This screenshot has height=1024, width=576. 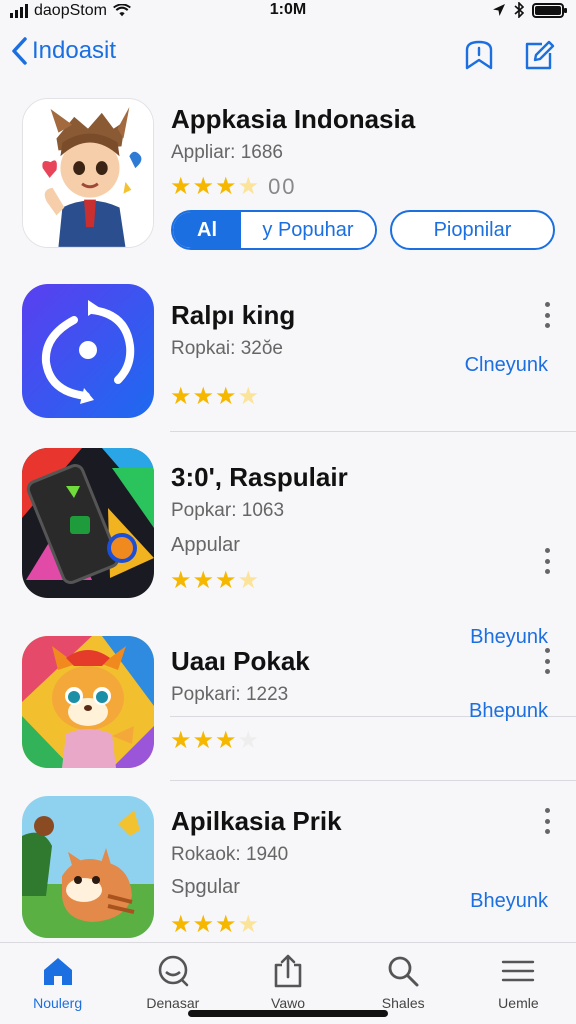 What do you see at coordinates (88, 867) in the screenshot?
I see `app-icon-jungle-animals` at bounding box center [88, 867].